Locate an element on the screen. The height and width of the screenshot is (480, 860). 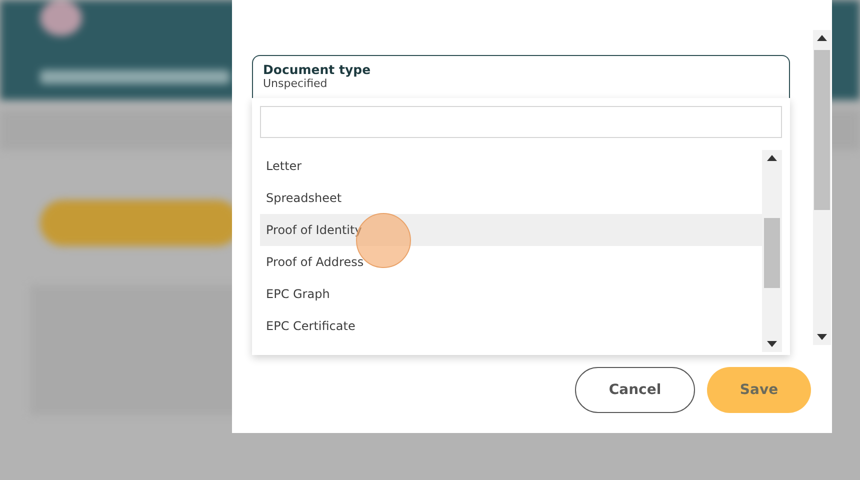
dropdown-option: EPC Graph is located at coordinates (511, 294).